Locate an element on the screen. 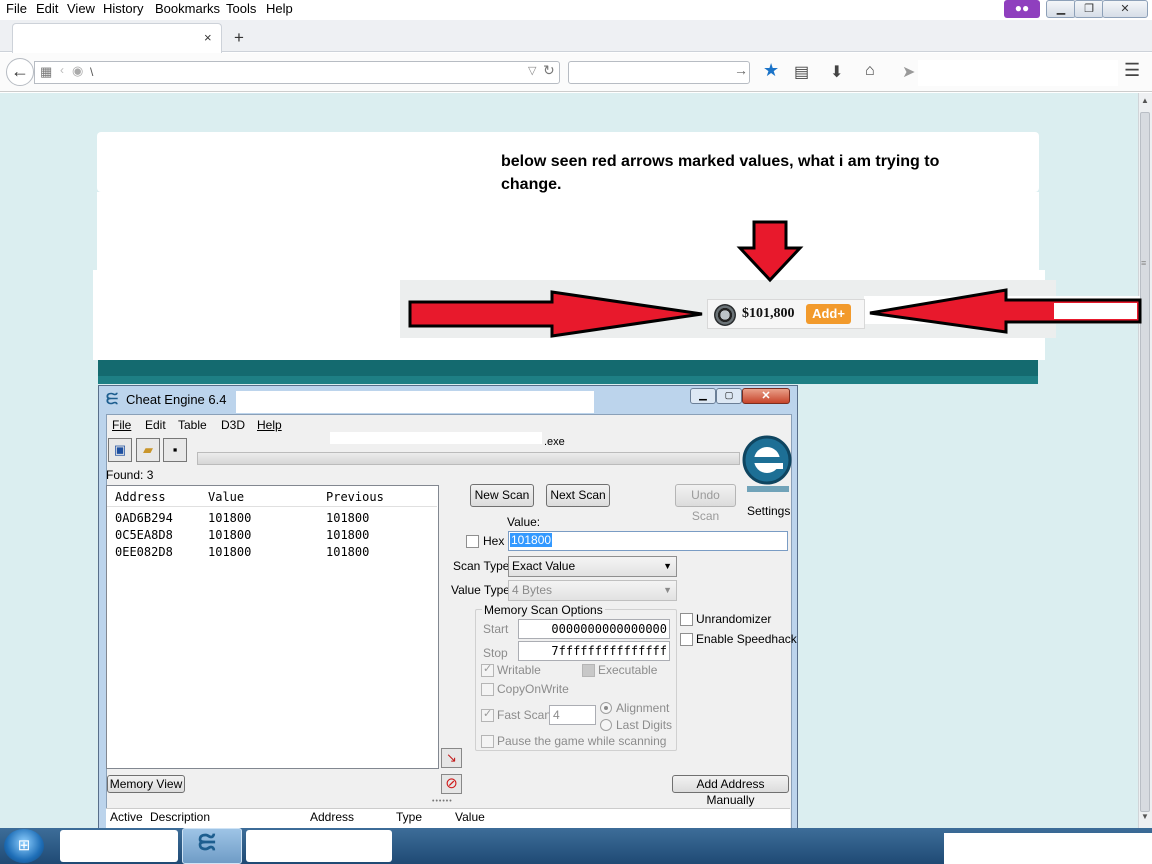 This screenshot has height=864, width=1152. value-type-label: Value Type is located at coordinates (480, 590).